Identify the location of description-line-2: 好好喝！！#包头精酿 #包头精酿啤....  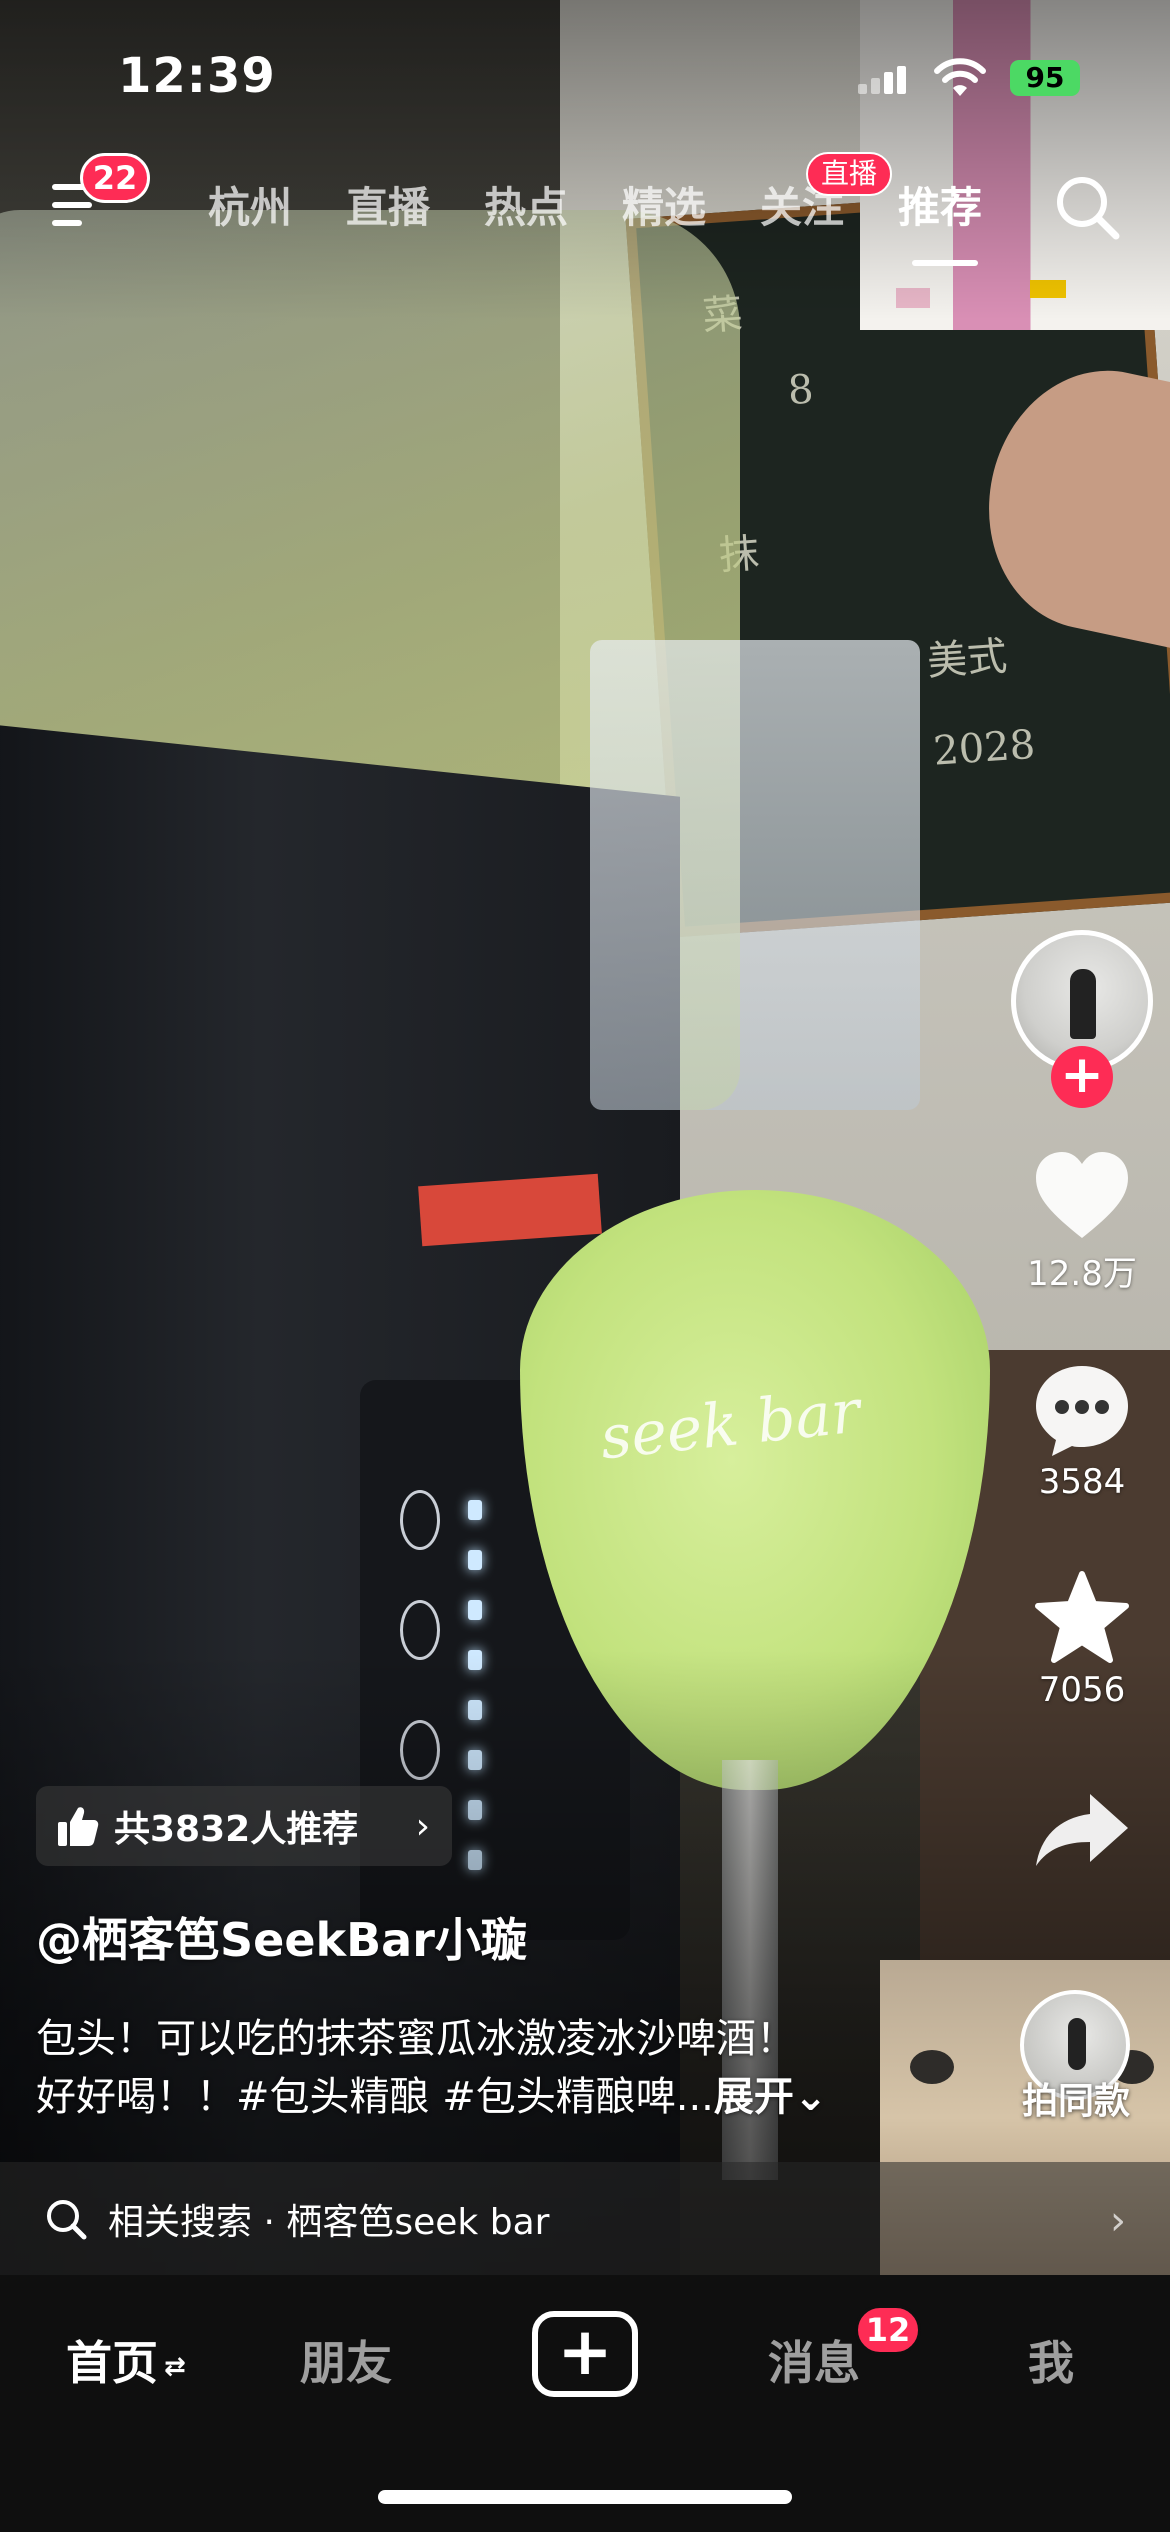
(375, 2097).